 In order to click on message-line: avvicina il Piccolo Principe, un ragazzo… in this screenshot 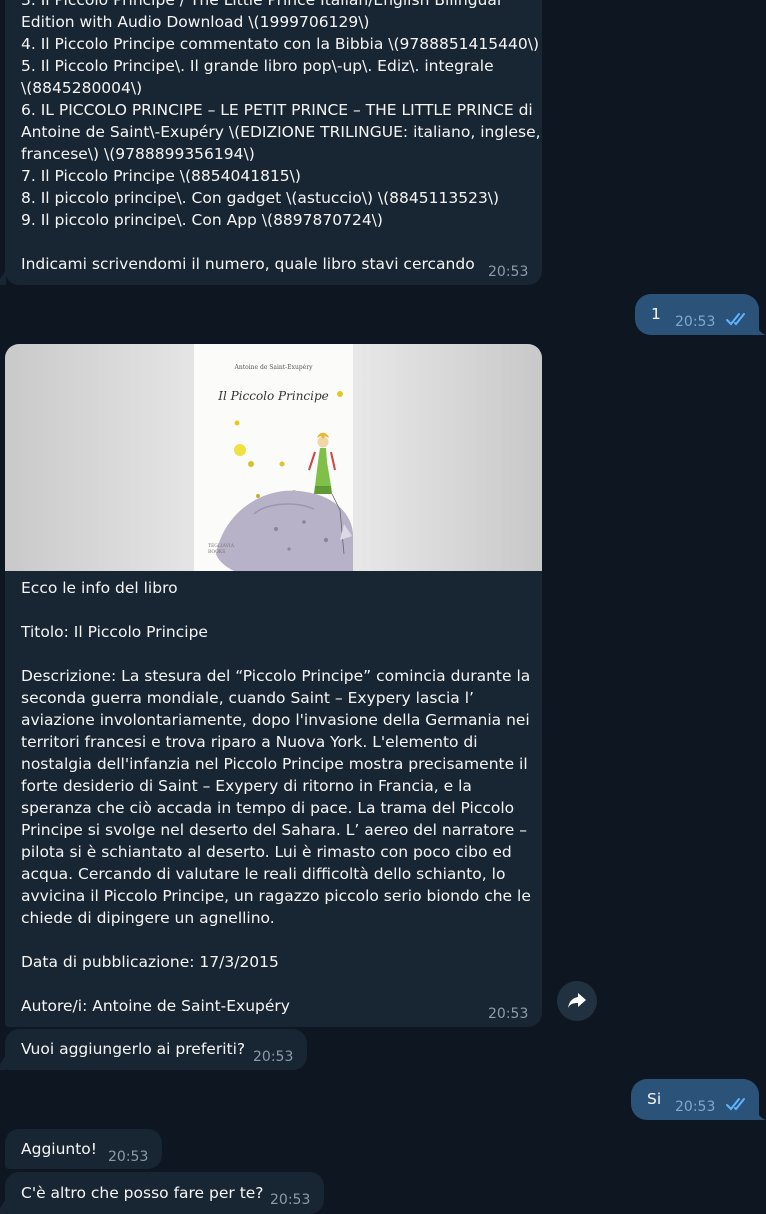, I will do `click(276, 896)`.